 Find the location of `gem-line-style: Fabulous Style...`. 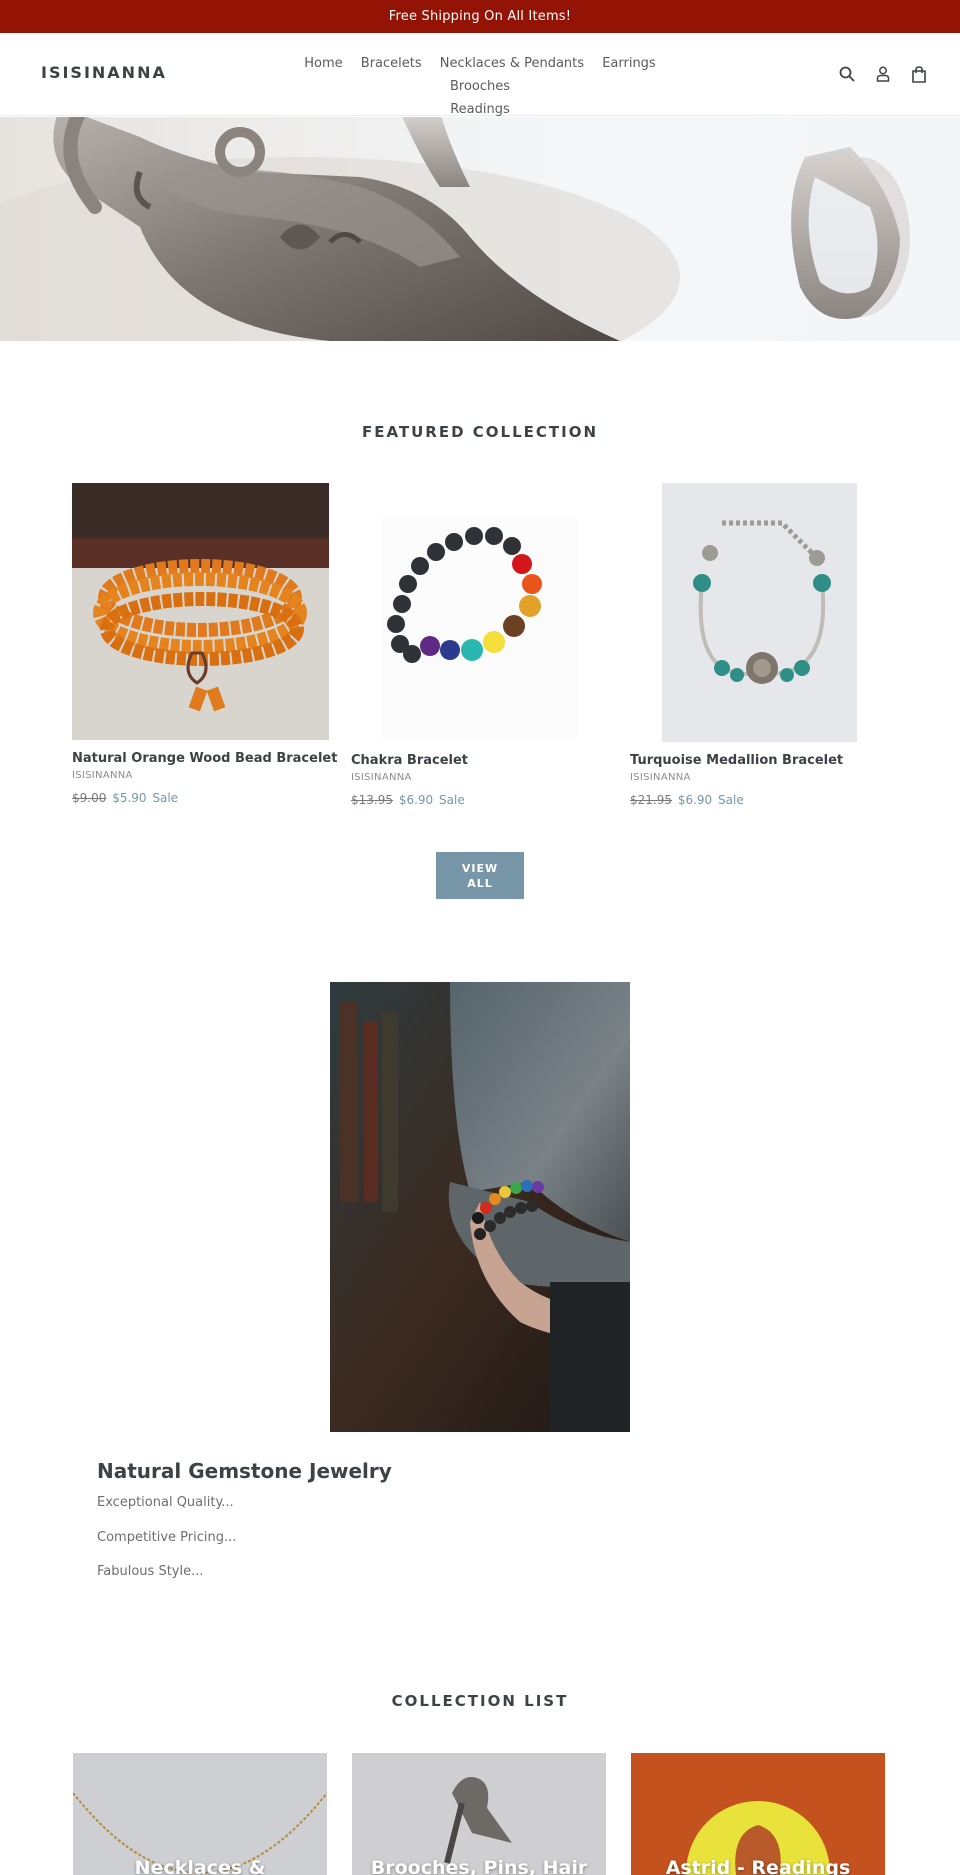

gem-line-style: Fabulous Style... is located at coordinates (150, 1571).